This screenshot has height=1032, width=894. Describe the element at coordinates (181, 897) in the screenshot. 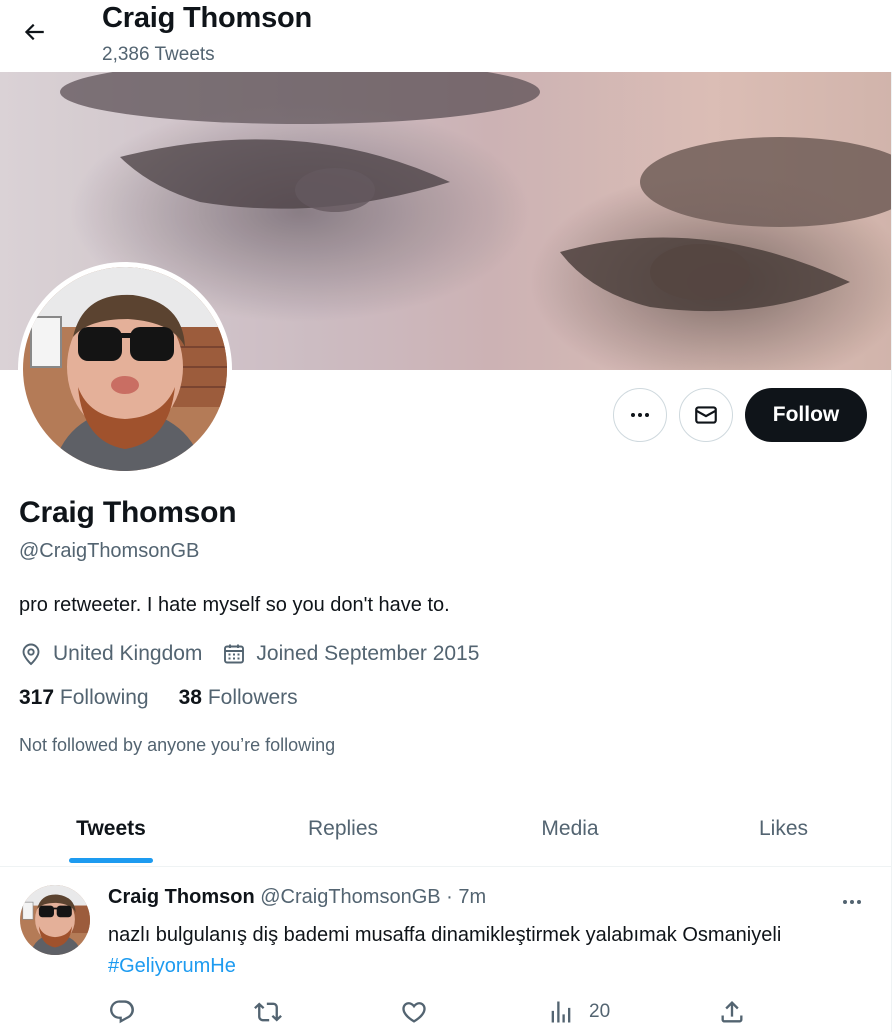

I see `tweet-author-name: Craig Thomson` at that location.